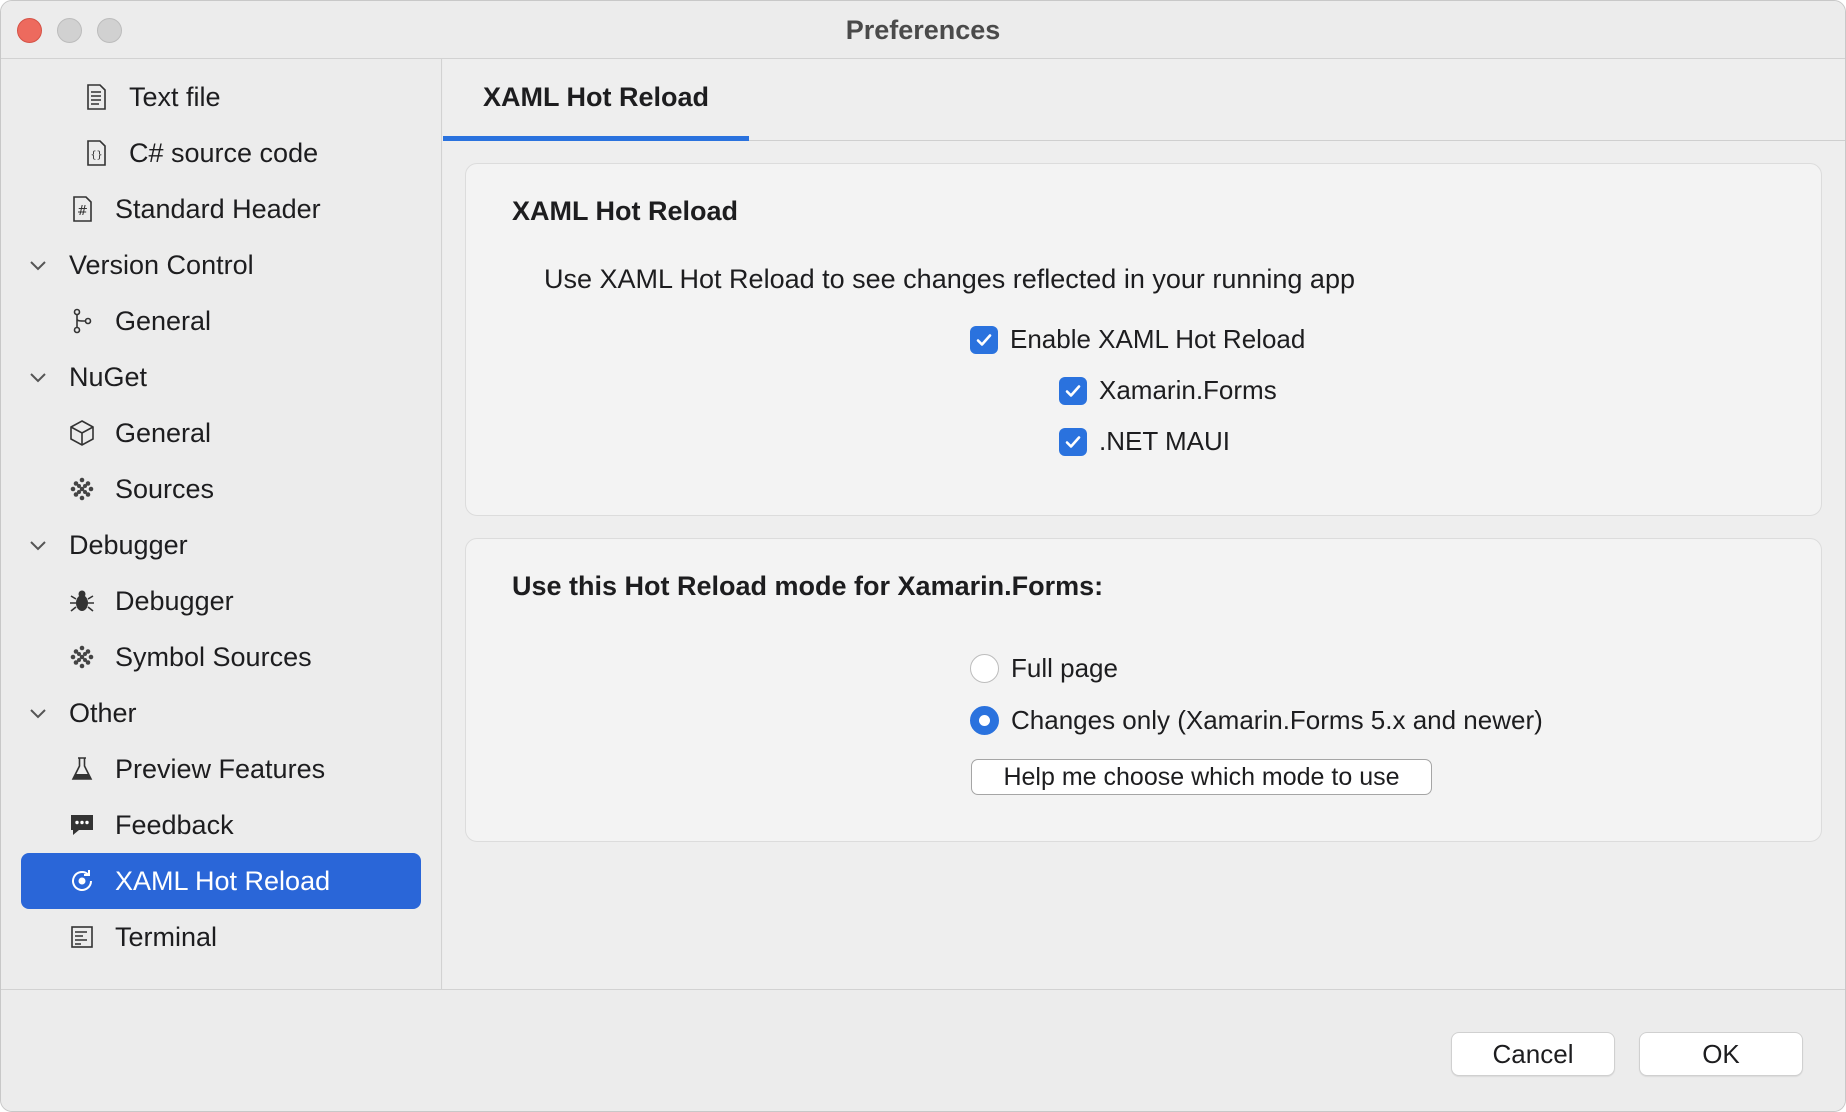 This screenshot has height=1112, width=1846. I want to click on enable-hot-reload-checkbox: Enable XAML Hot Reload, so click(1137, 339).